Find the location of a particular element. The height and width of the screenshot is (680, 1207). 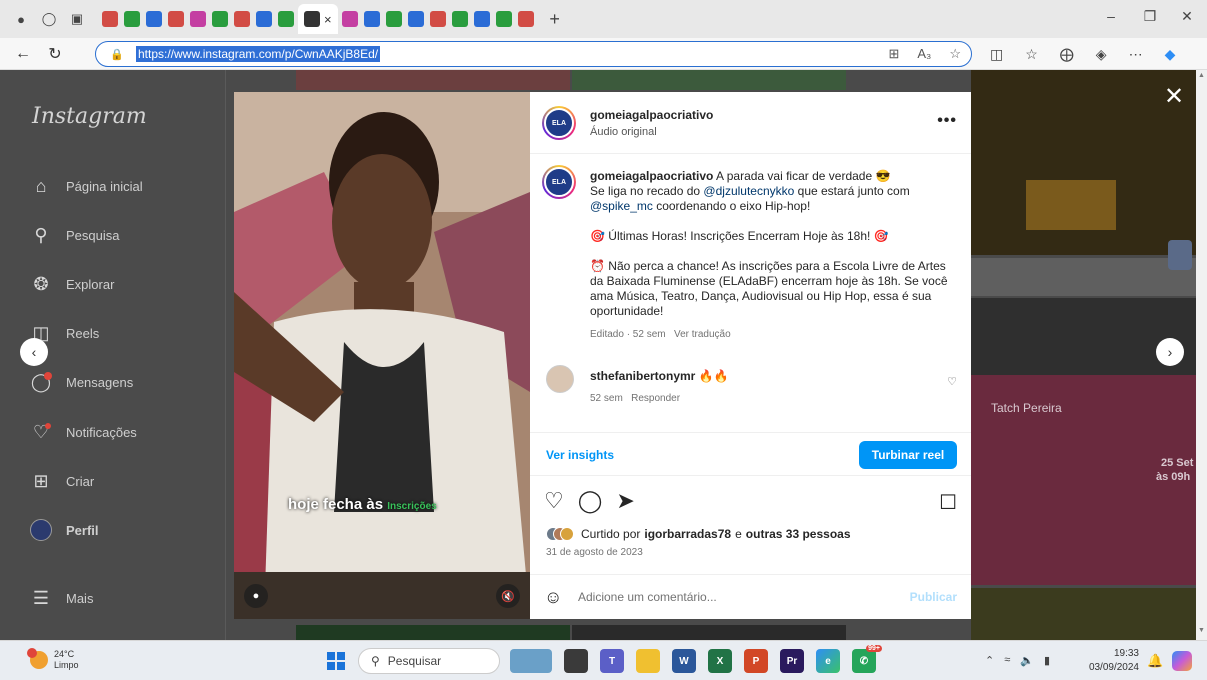

scroll-up-icon: ▲ is located at coordinates (1201, 77).